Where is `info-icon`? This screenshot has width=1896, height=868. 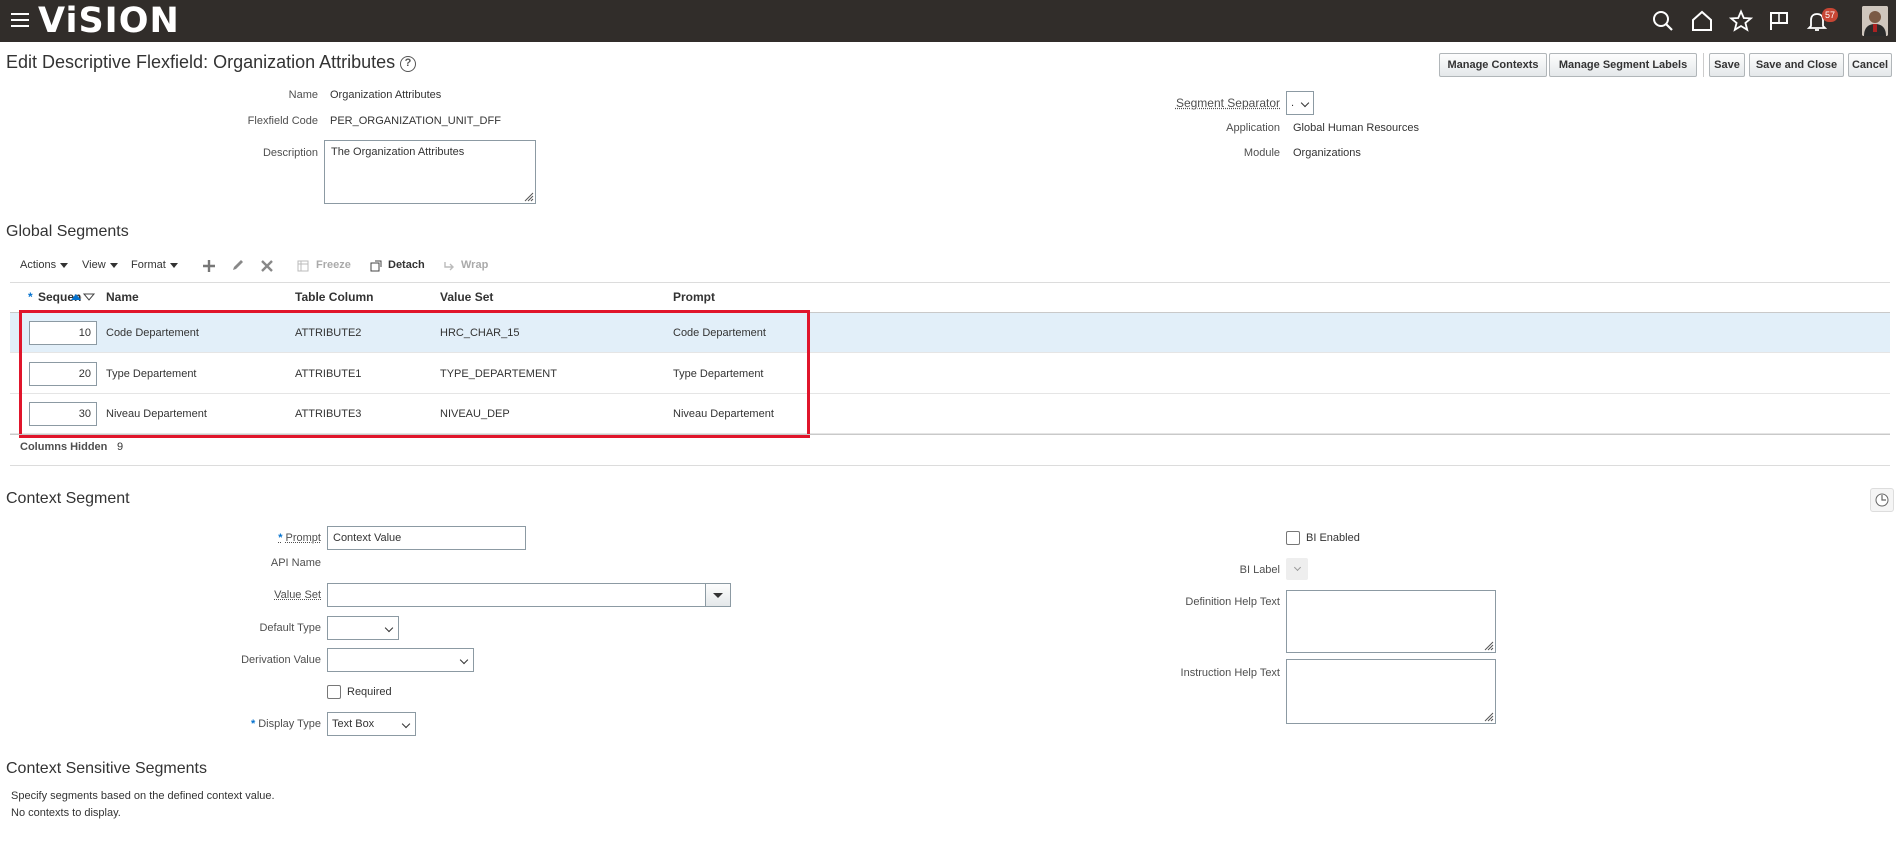
info-icon is located at coordinates (1882, 500).